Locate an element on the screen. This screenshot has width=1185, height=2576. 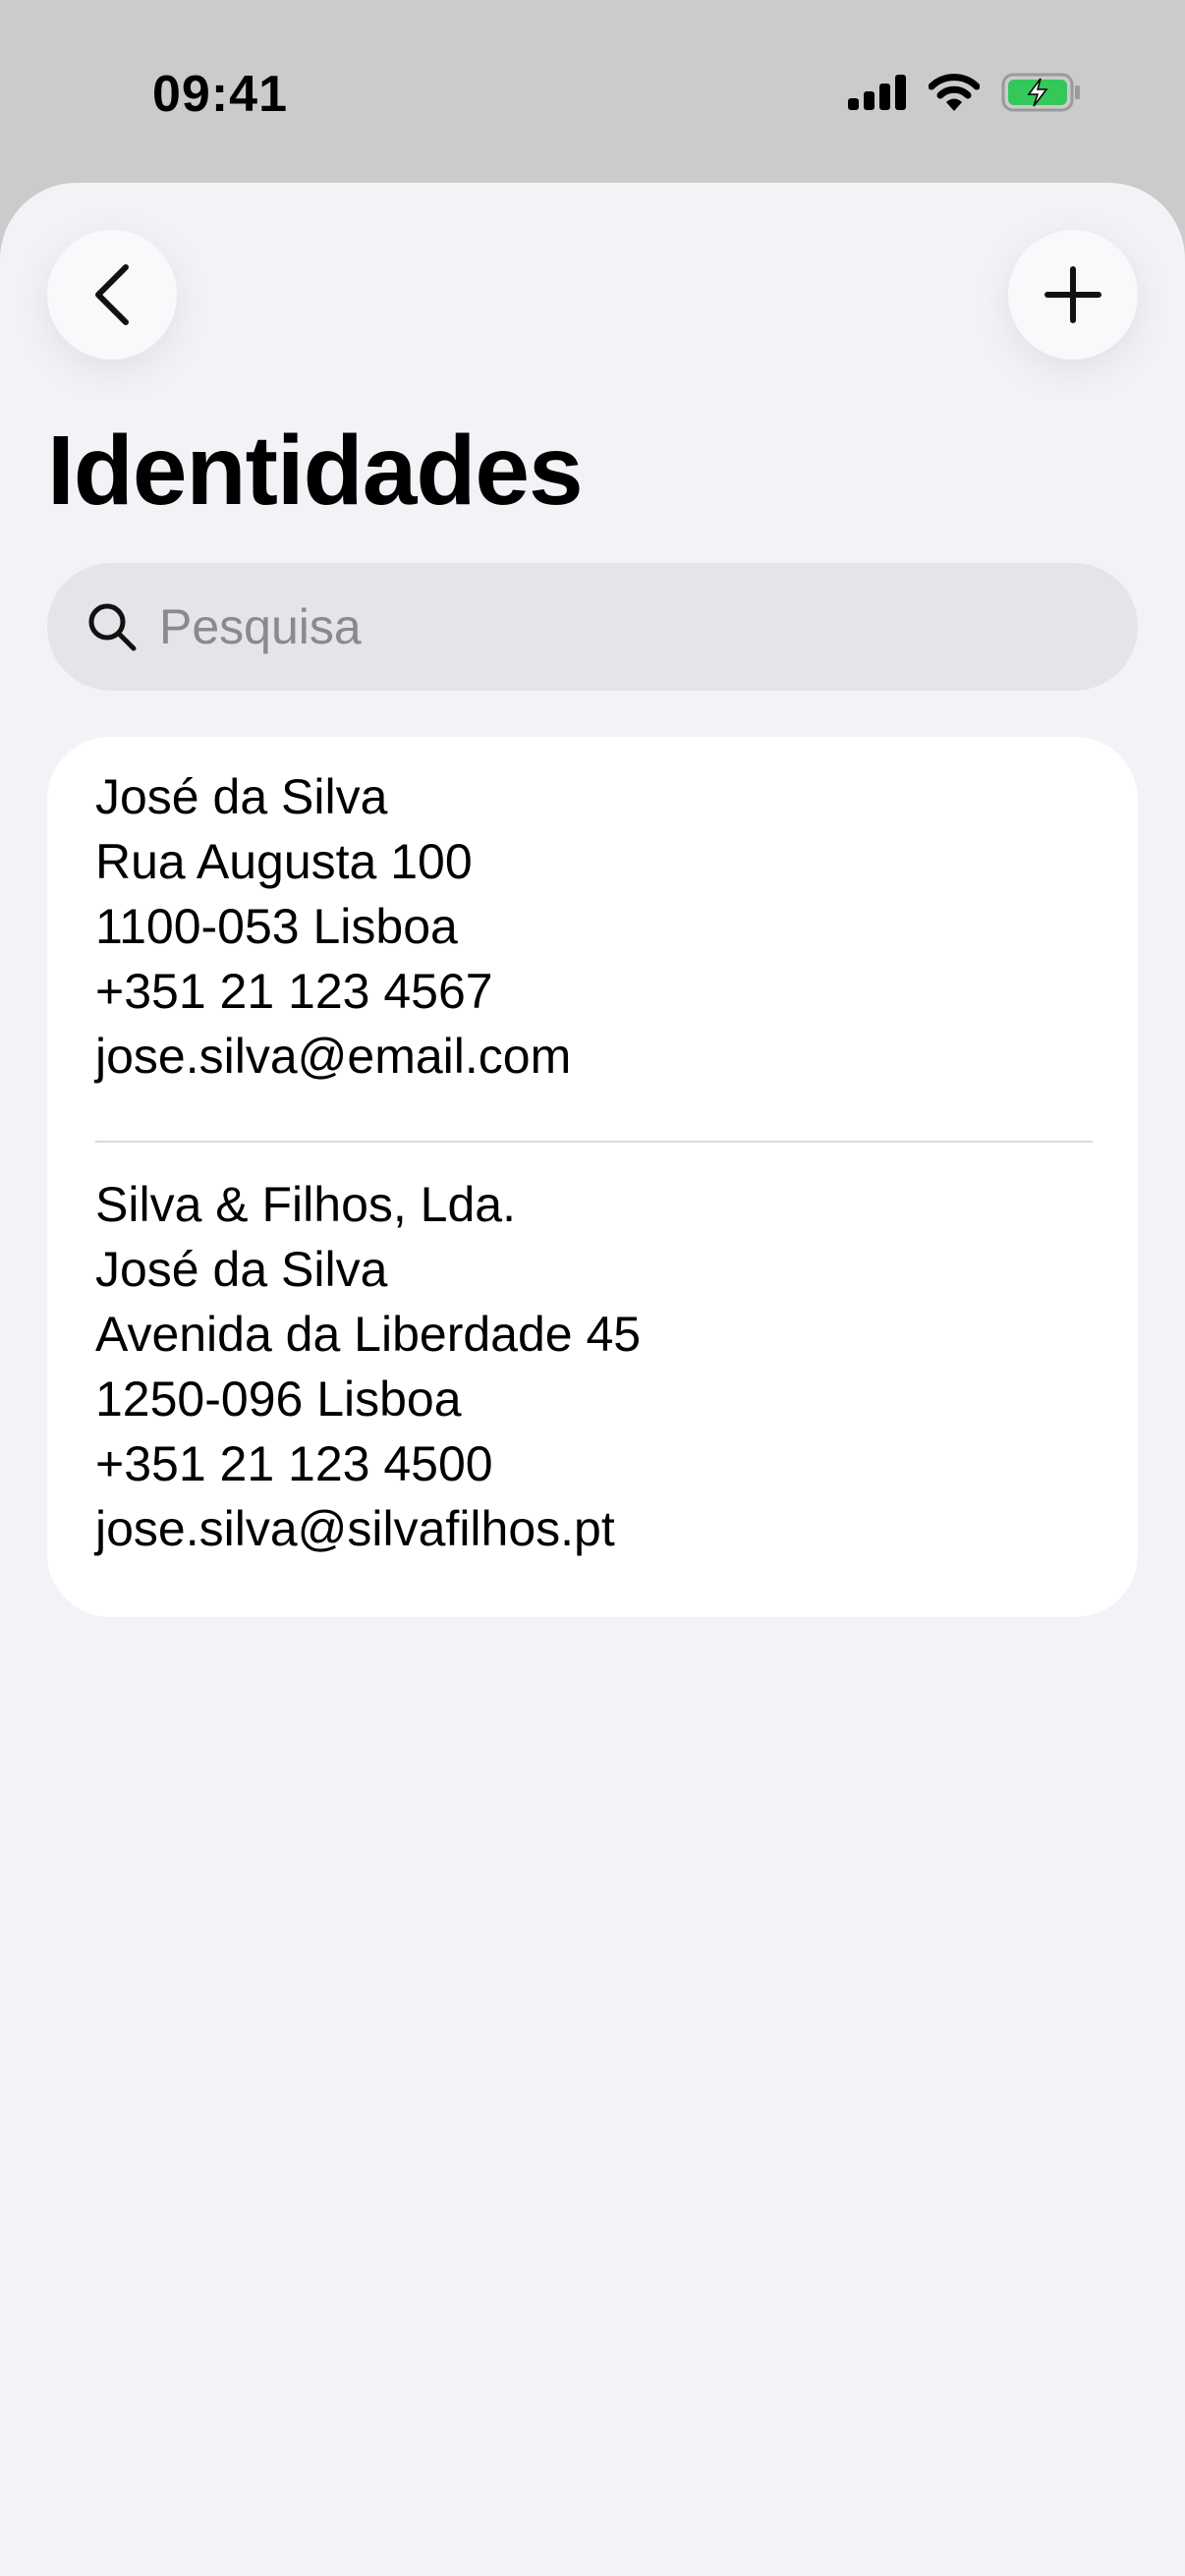
identity-email: jose.silva@email.com is located at coordinates (334, 1056).